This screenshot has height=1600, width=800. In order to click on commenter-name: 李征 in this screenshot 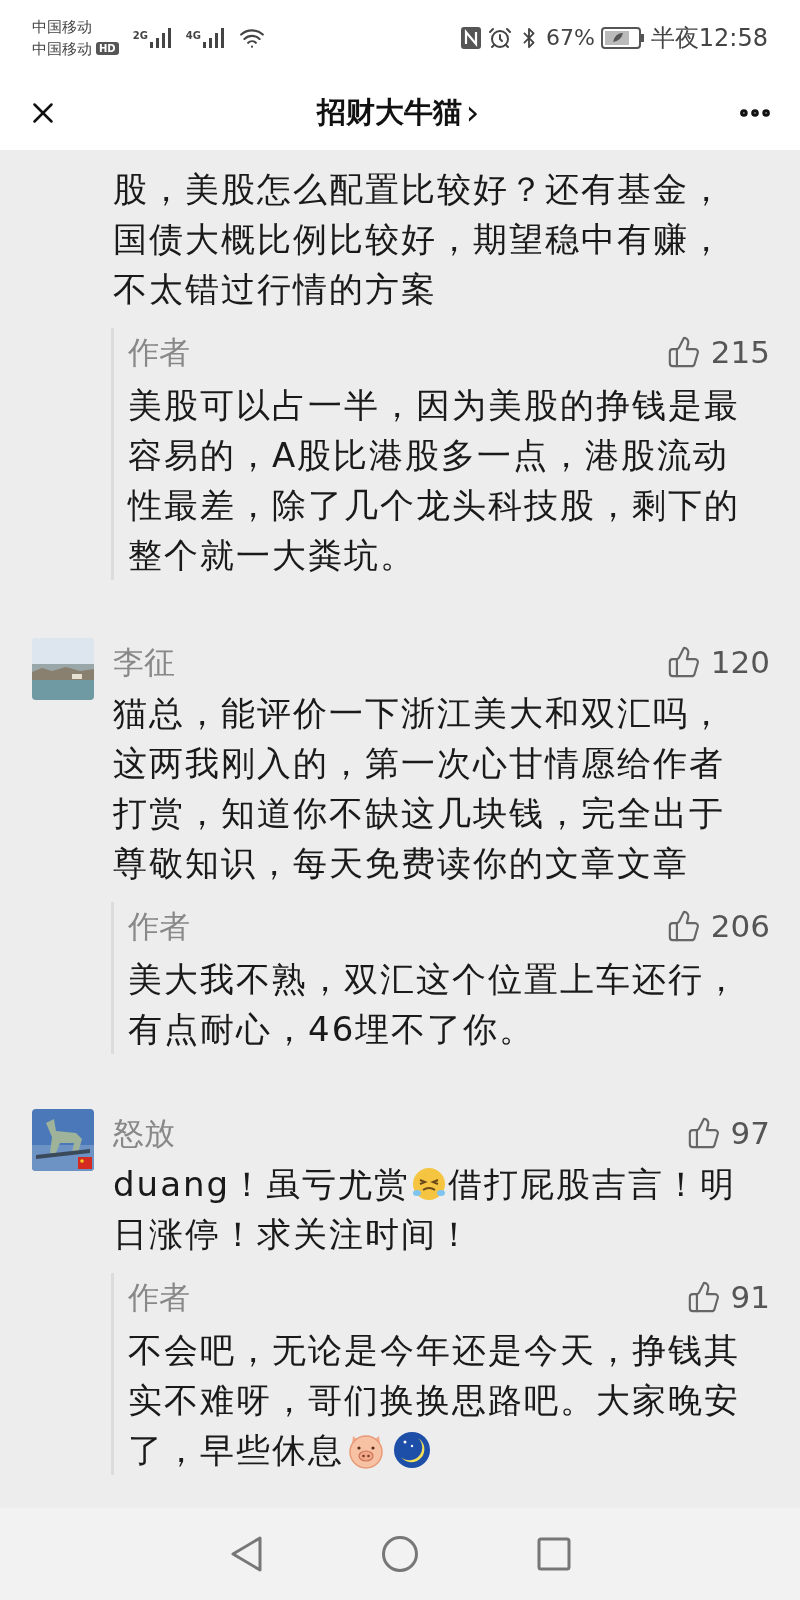, I will do `click(144, 662)`.